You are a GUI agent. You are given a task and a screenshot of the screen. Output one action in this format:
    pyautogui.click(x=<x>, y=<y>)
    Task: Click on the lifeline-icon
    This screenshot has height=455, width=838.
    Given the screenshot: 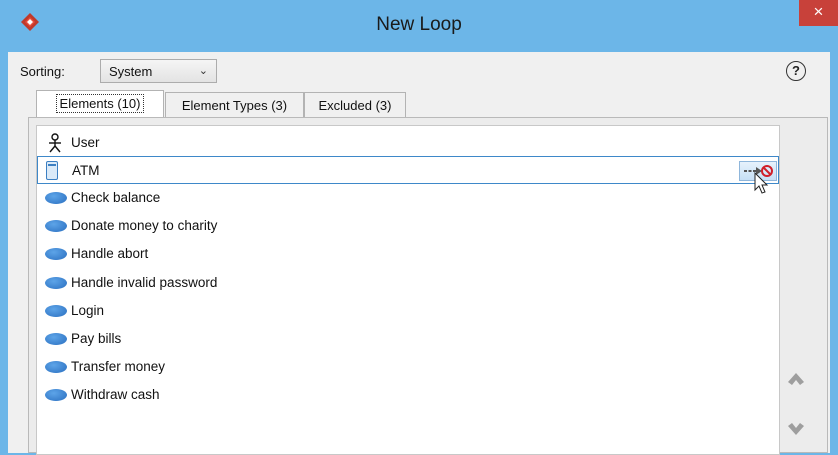 What is the action you would take?
    pyautogui.click(x=52, y=170)
    